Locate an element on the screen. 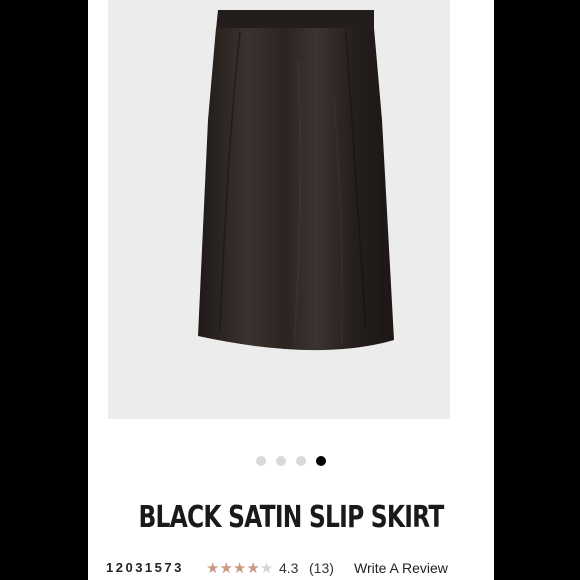 The height and width of the screenshot is (580, 580). rating-value: 4.3 is located at coordinates (289, 568).